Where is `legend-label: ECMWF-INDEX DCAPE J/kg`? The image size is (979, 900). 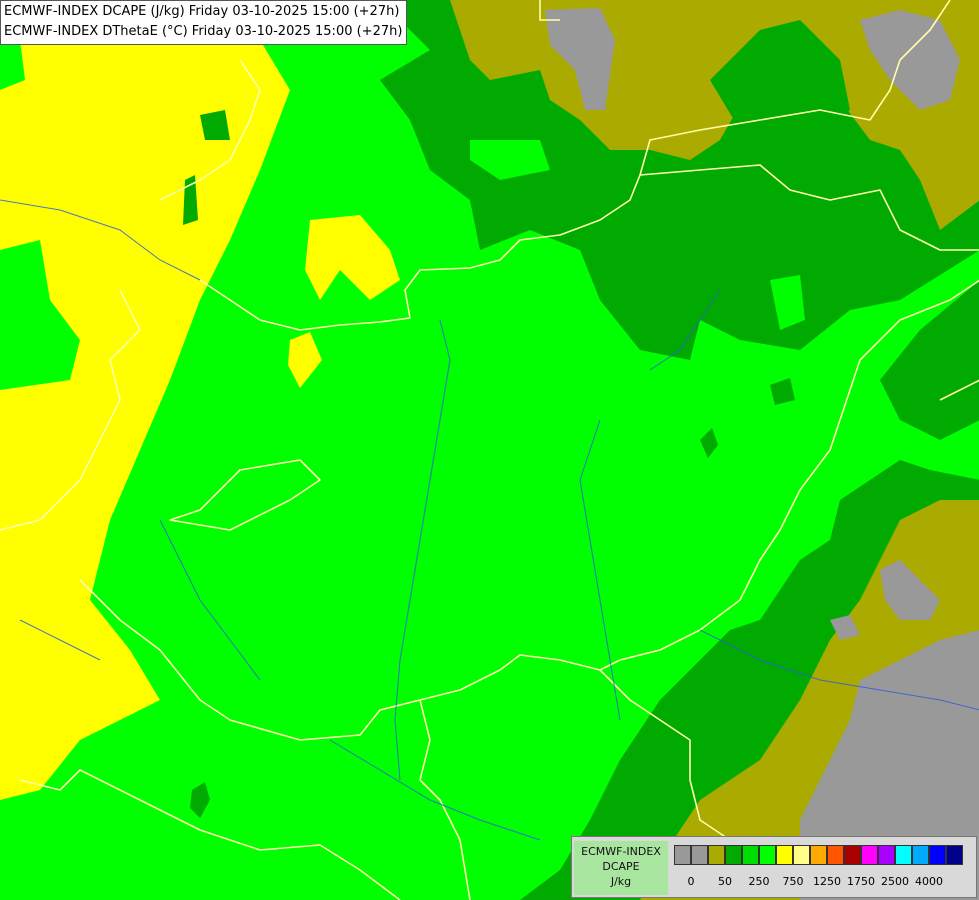 legend-label: ECMWF-INDEX DCAPE J/kg is located at coordinates (621, 868).